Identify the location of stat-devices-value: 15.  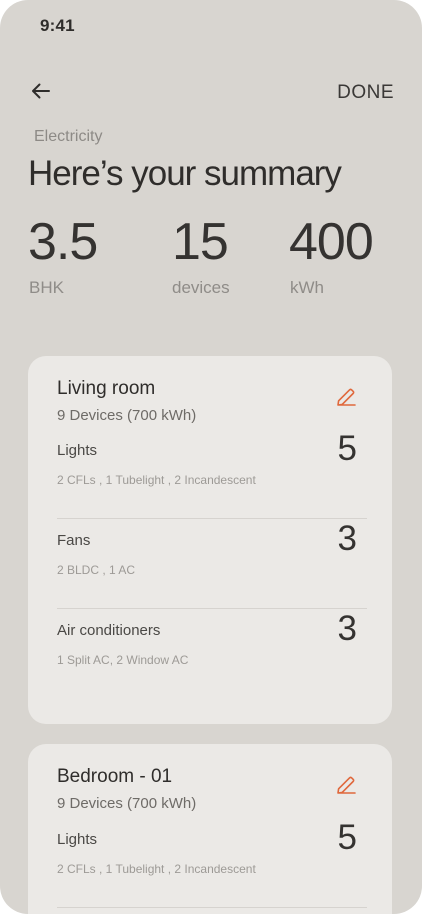
(200, 242).